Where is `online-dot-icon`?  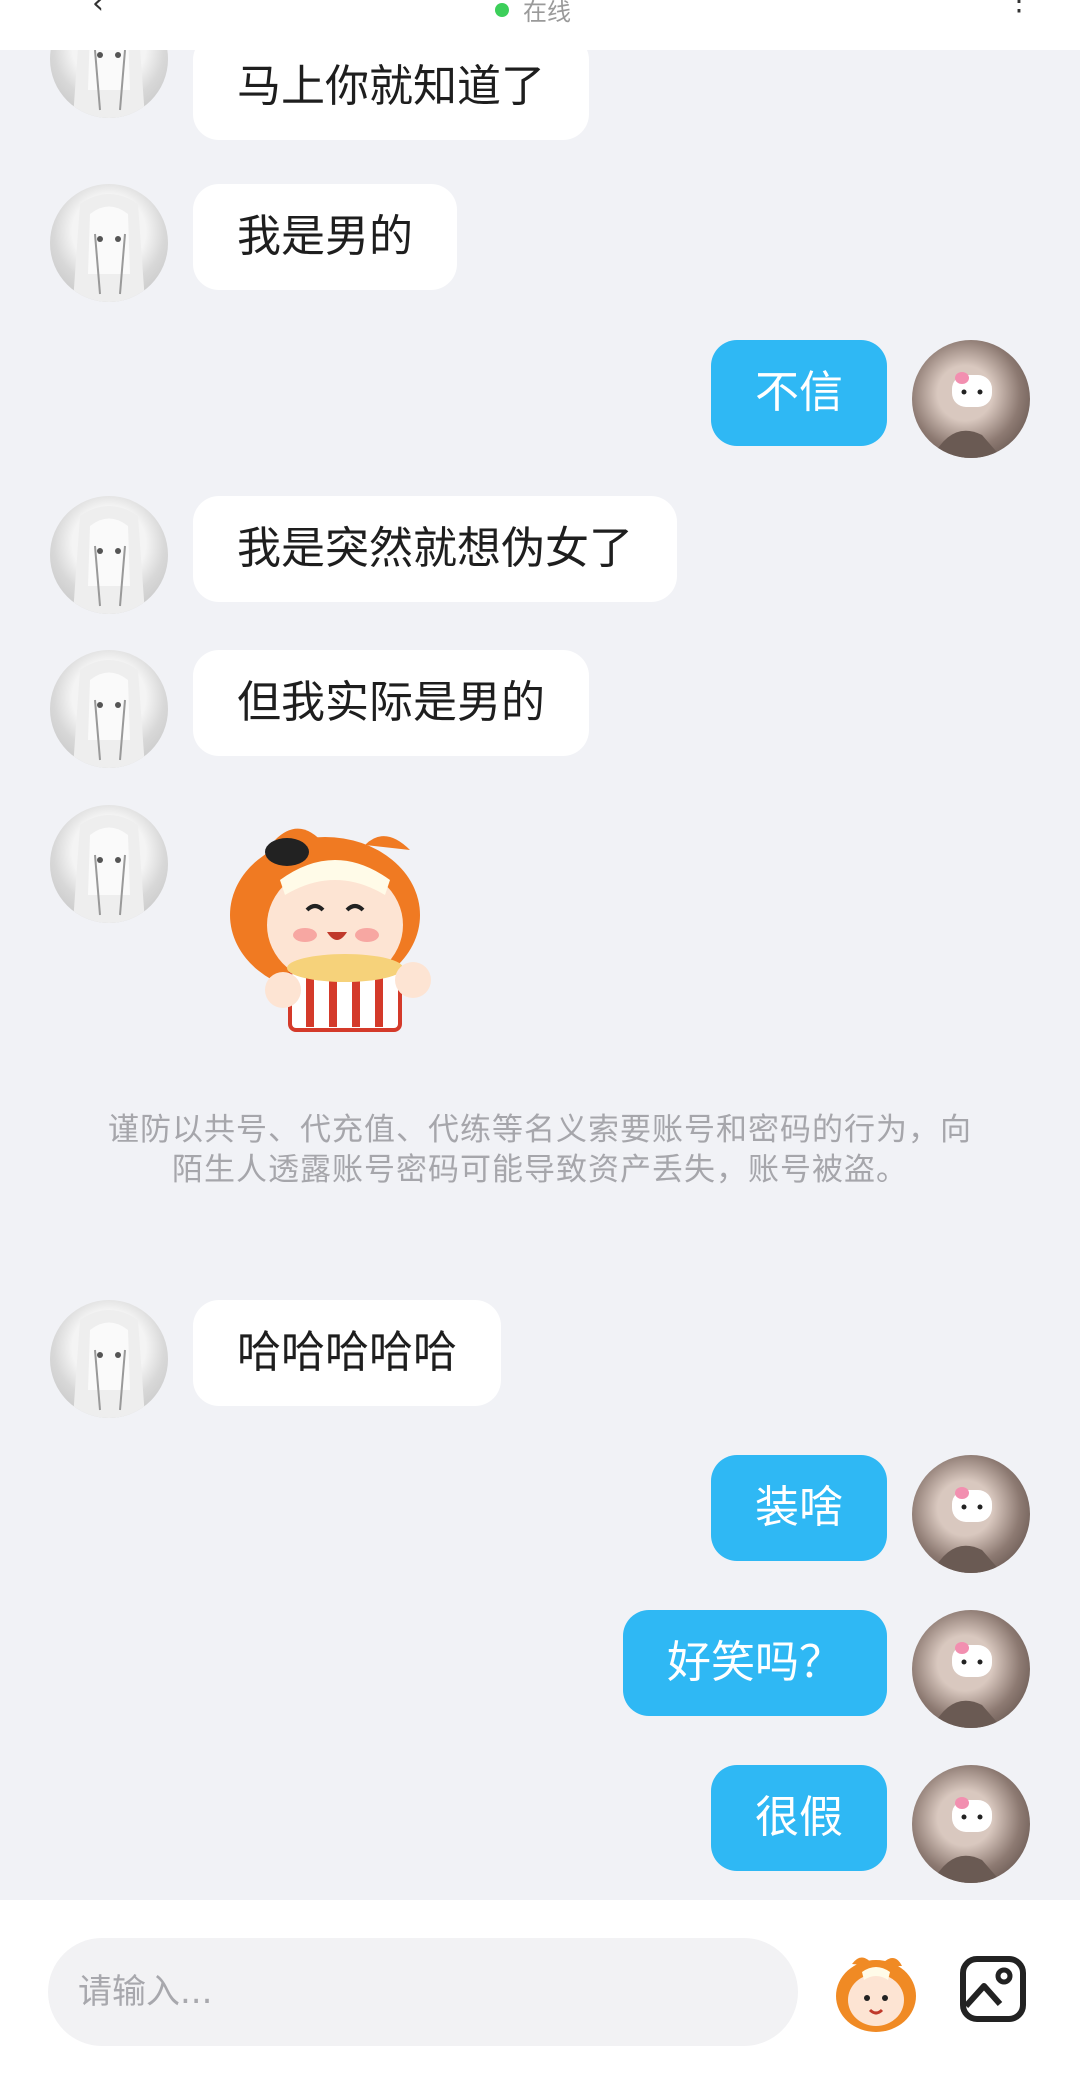
online-dot-icon is located at coordinates (502, 9).